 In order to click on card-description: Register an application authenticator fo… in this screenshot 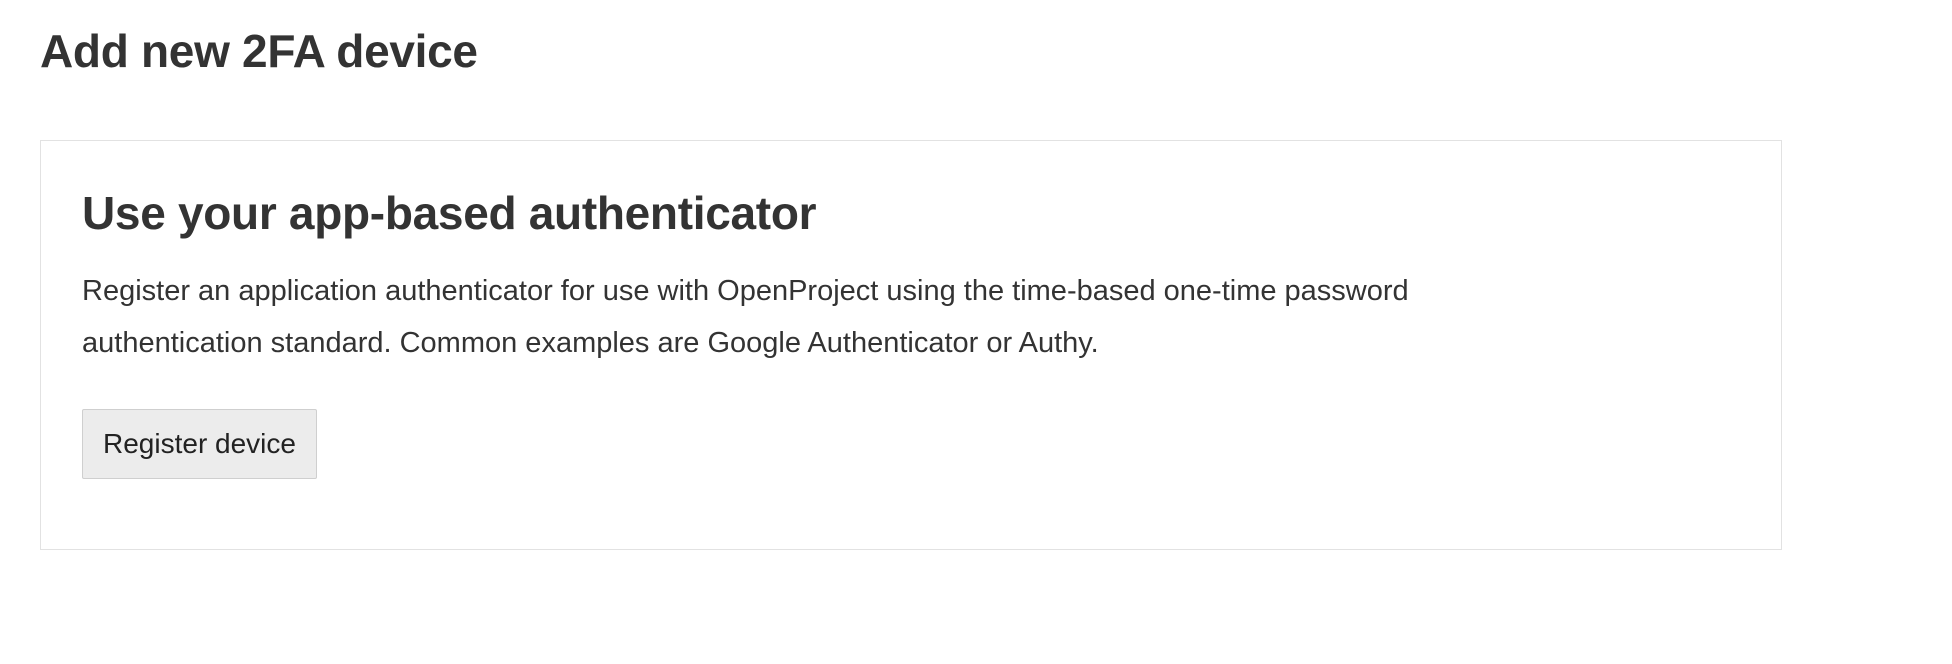, I will do `click(882, 317)`.